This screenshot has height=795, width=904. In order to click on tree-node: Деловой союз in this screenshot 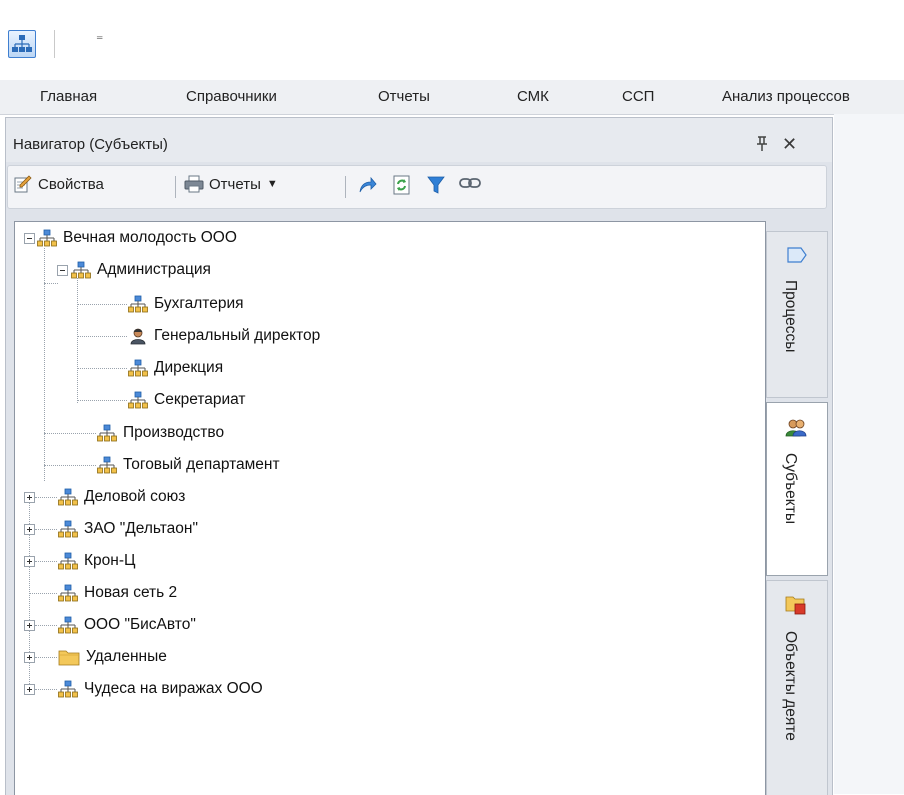, I will do `click(121, 497)`.